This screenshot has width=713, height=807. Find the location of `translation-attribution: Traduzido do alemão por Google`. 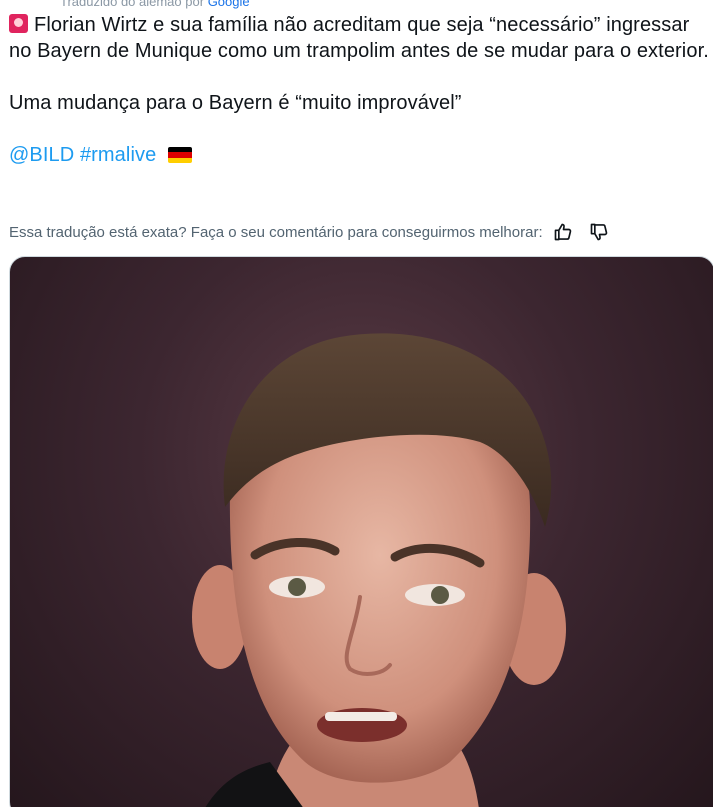

translation-attribution: Traduzido do alemão por Google is located at coordinates (155, 4).